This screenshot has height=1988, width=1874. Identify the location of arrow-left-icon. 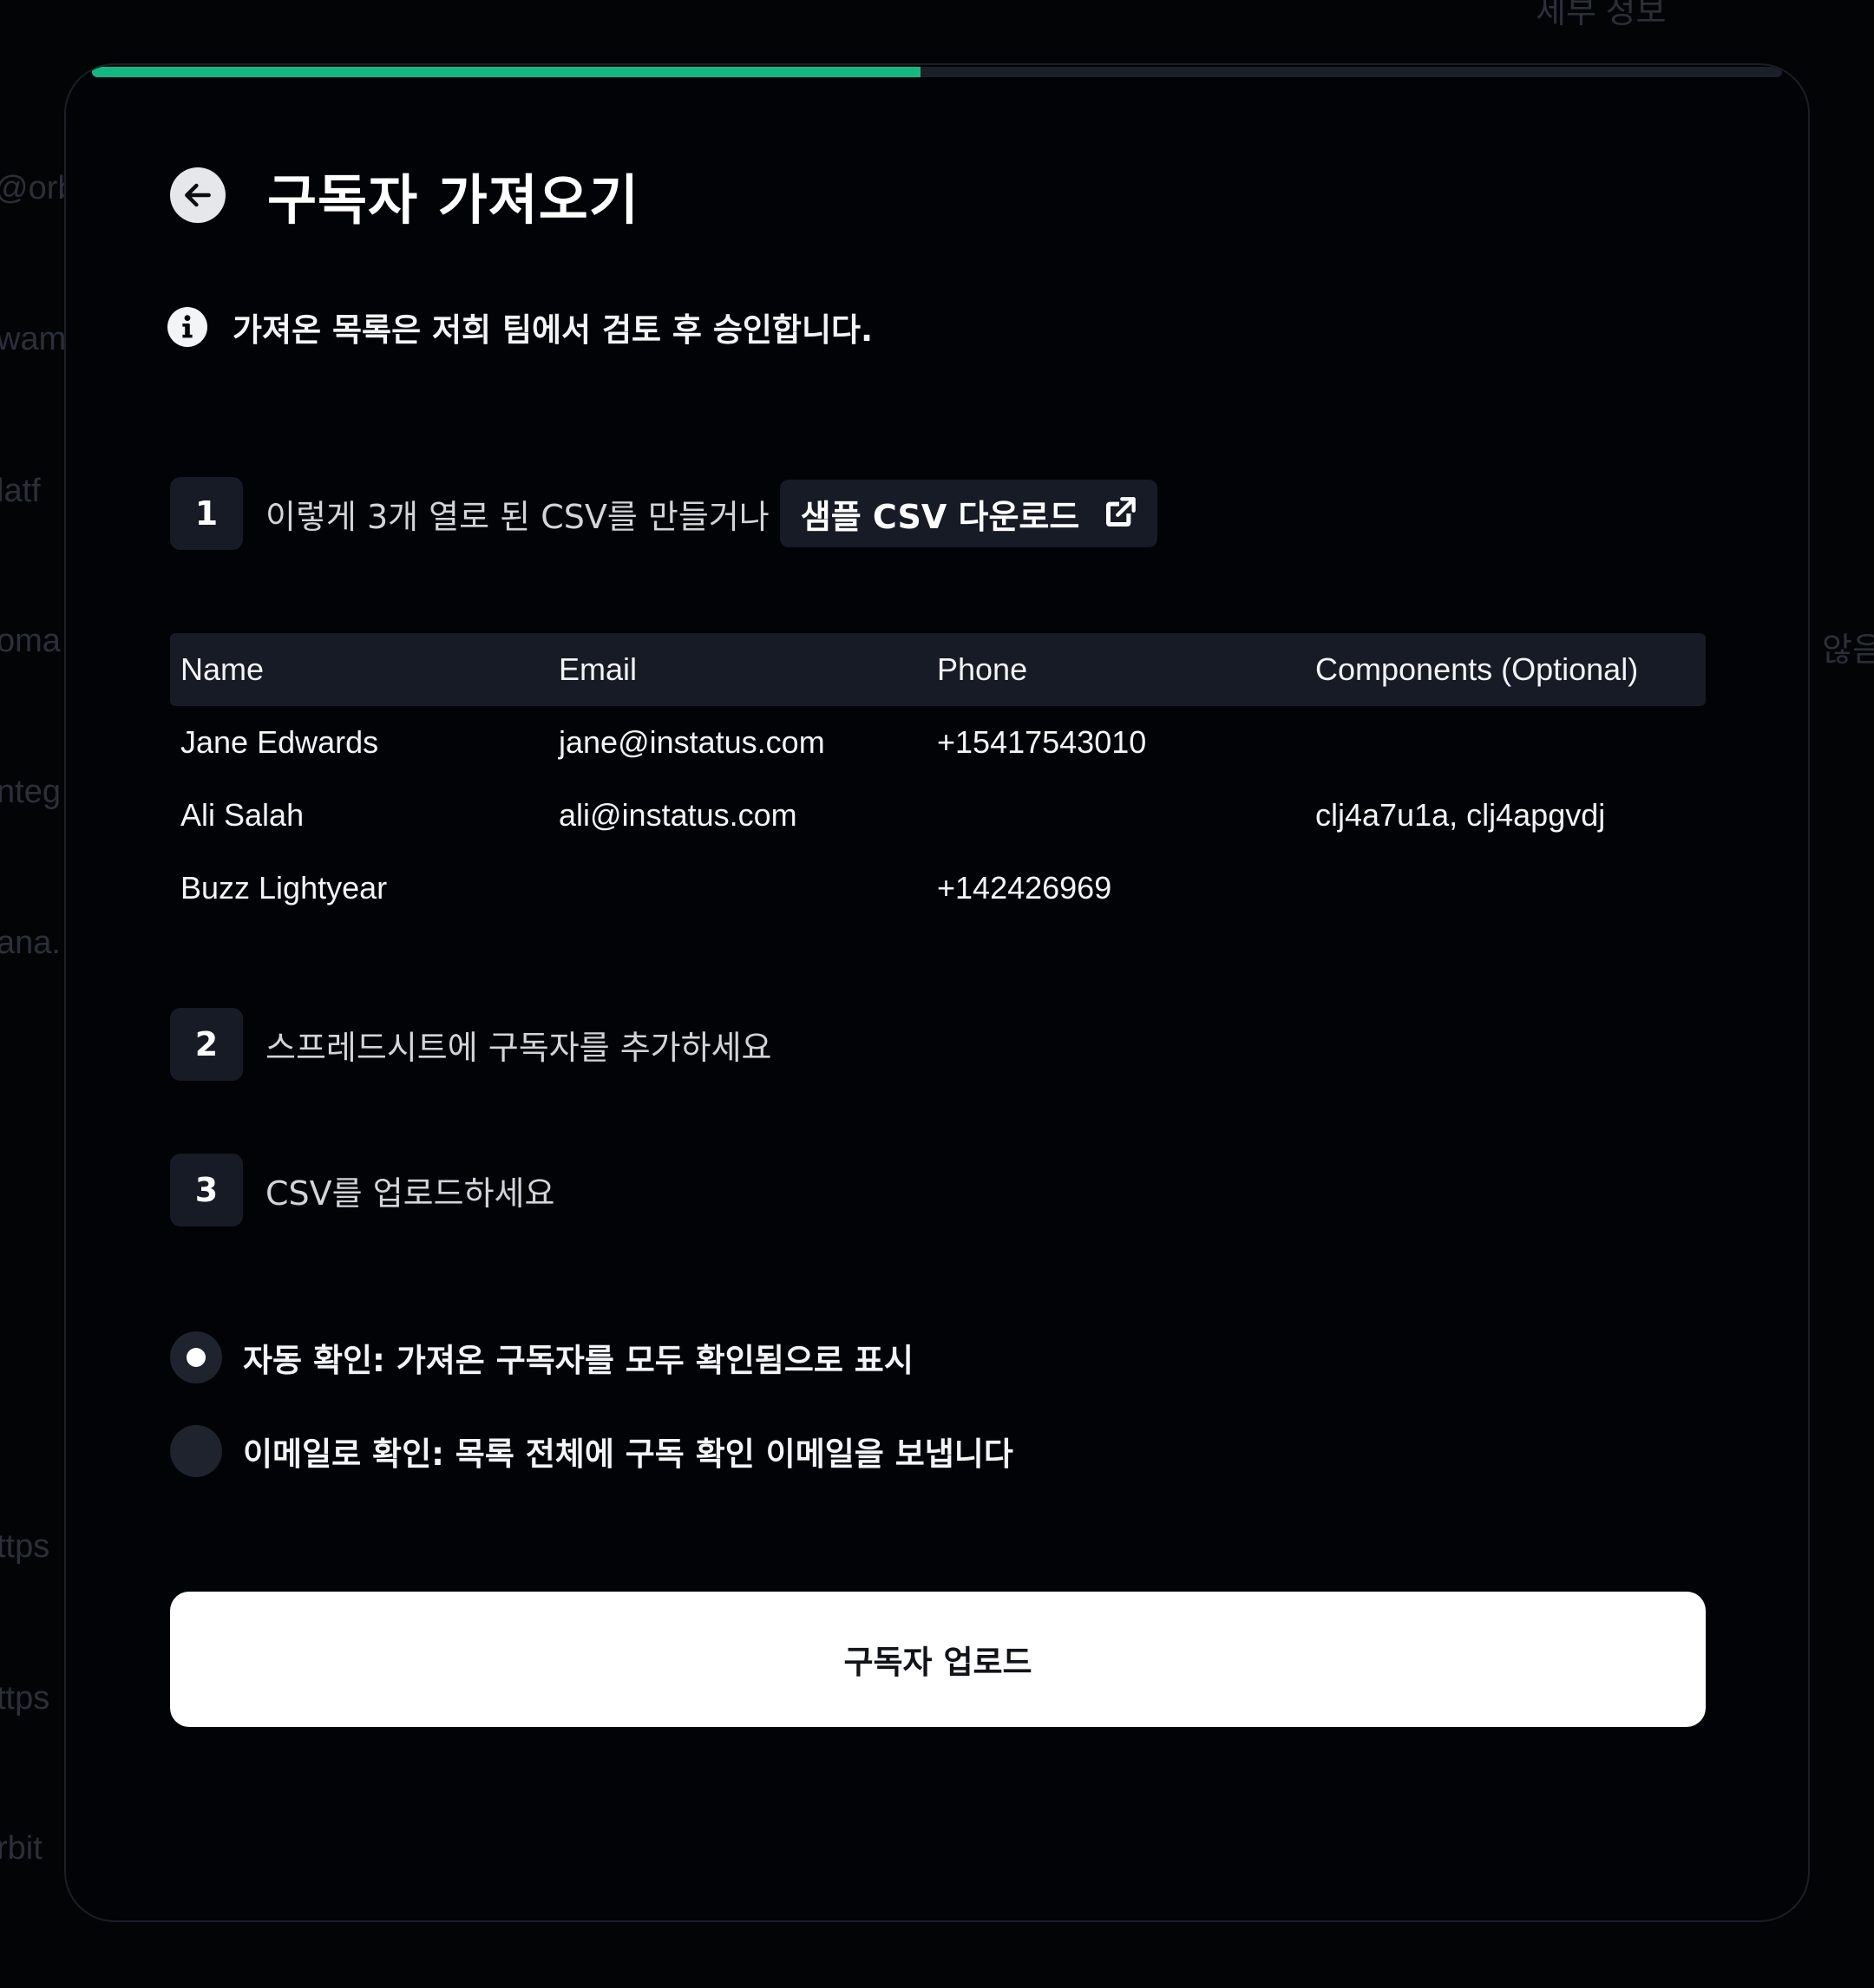
(198, 195).